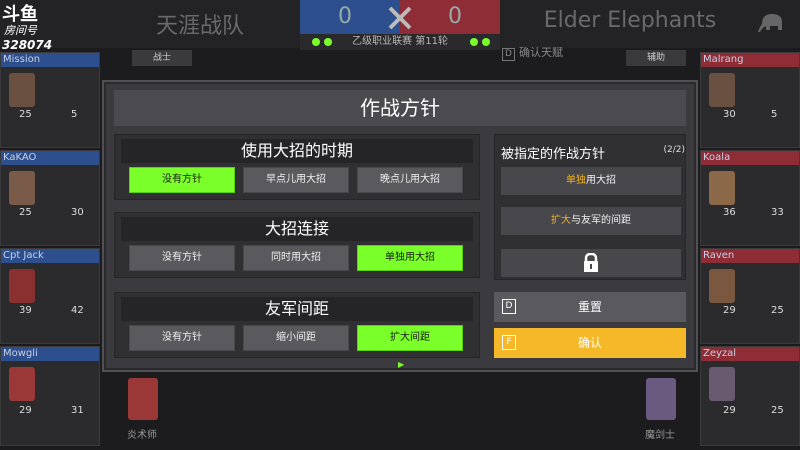 The image size is (800, 450). What do you see at coordinates (297, 151) in the screenshot?
I see `group-title: 使用大招的时期` at bounding box center [297, 151].